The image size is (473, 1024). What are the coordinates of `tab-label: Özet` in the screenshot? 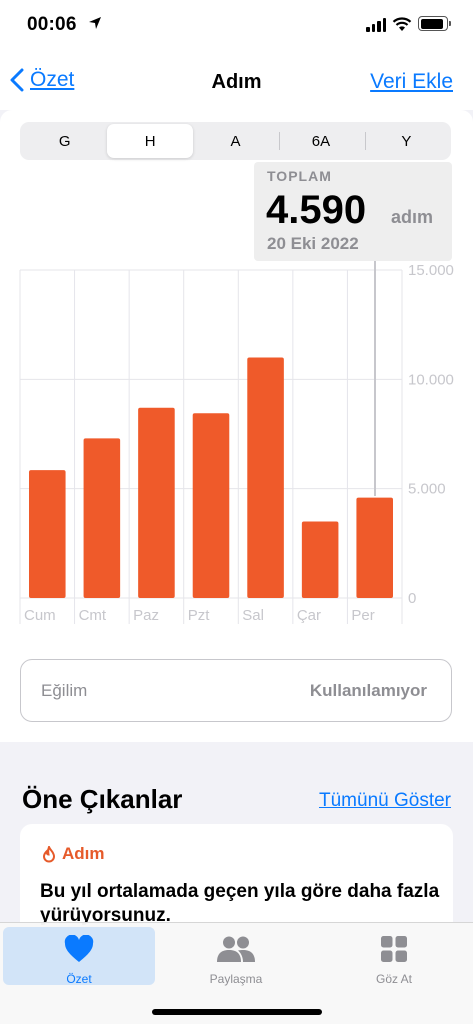 It's located at (79, 979).